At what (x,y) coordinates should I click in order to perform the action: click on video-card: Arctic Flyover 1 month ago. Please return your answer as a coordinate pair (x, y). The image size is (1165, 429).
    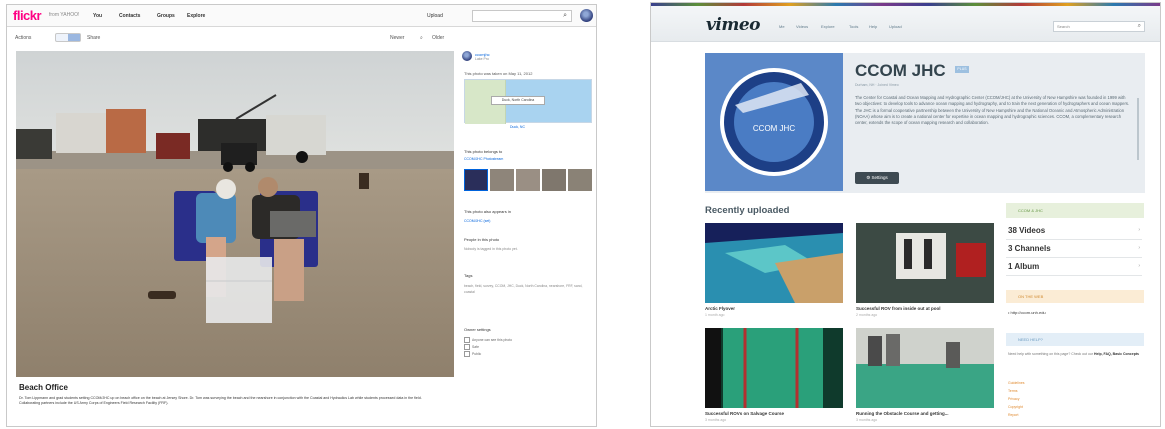
    Looking at the image, I should click on (774, 273).